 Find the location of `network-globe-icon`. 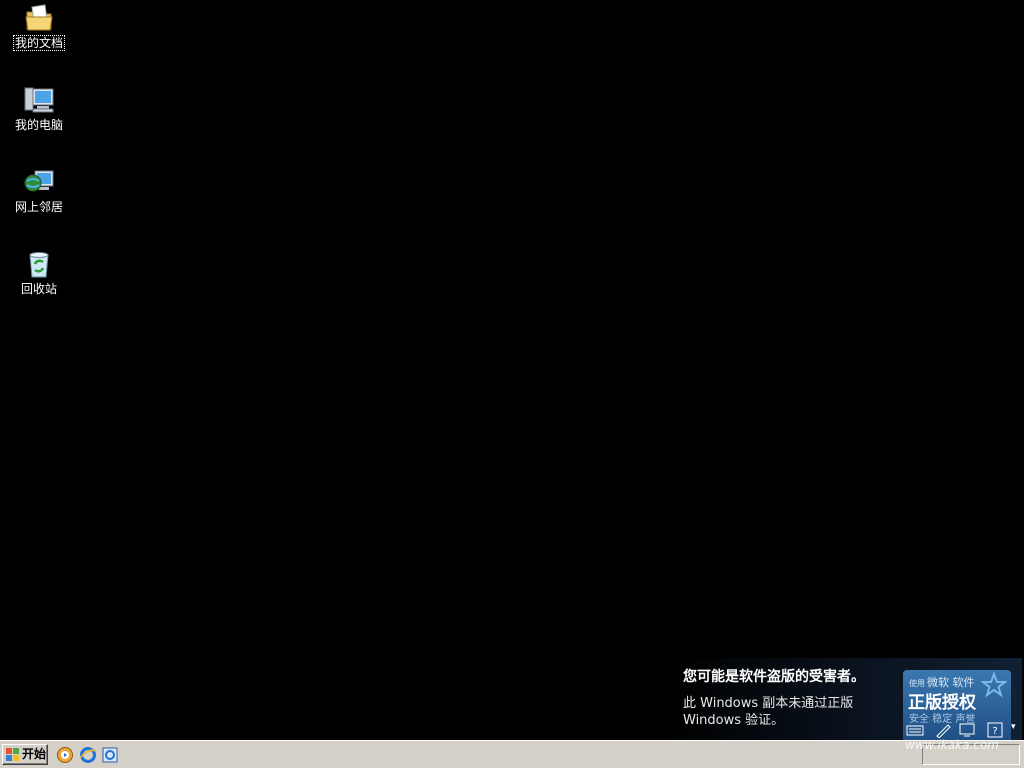

network-globe-icon is located at coordinates (39, 182).